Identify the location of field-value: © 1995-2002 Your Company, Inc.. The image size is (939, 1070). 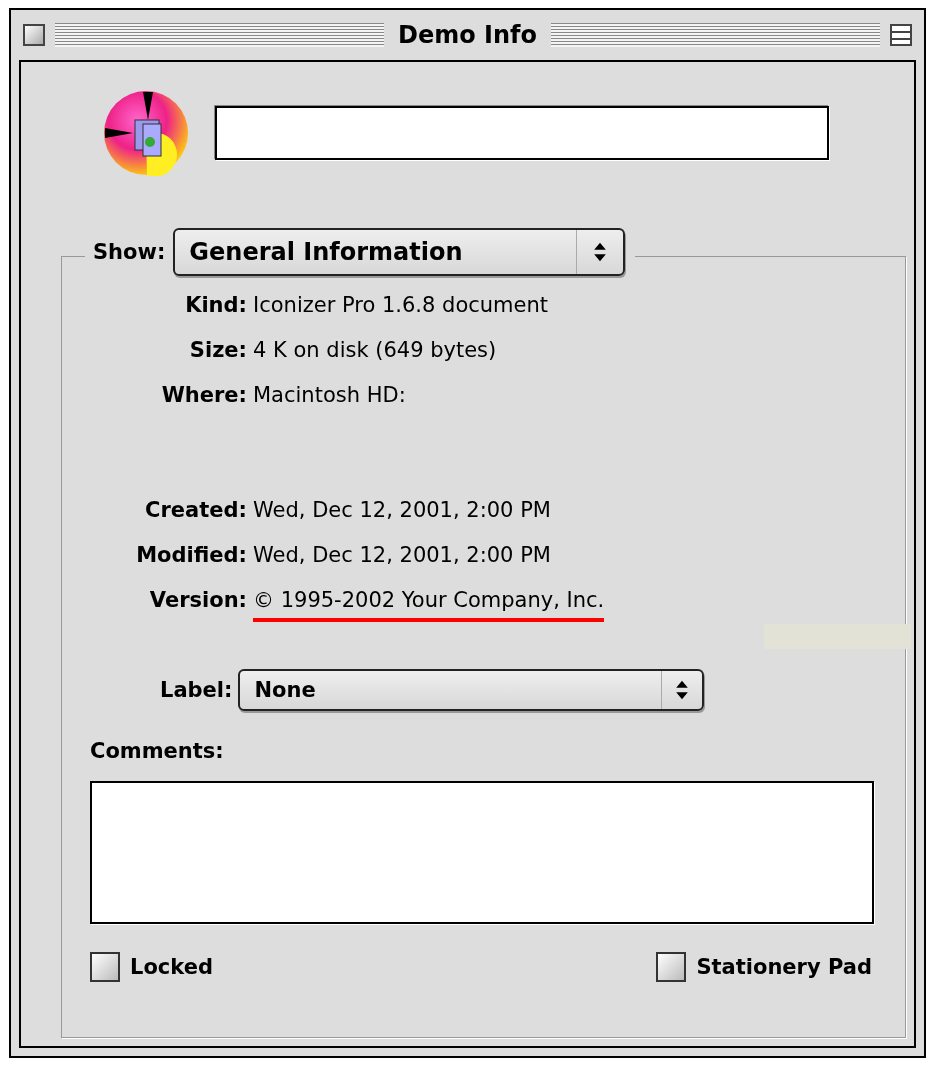
(429, 600).